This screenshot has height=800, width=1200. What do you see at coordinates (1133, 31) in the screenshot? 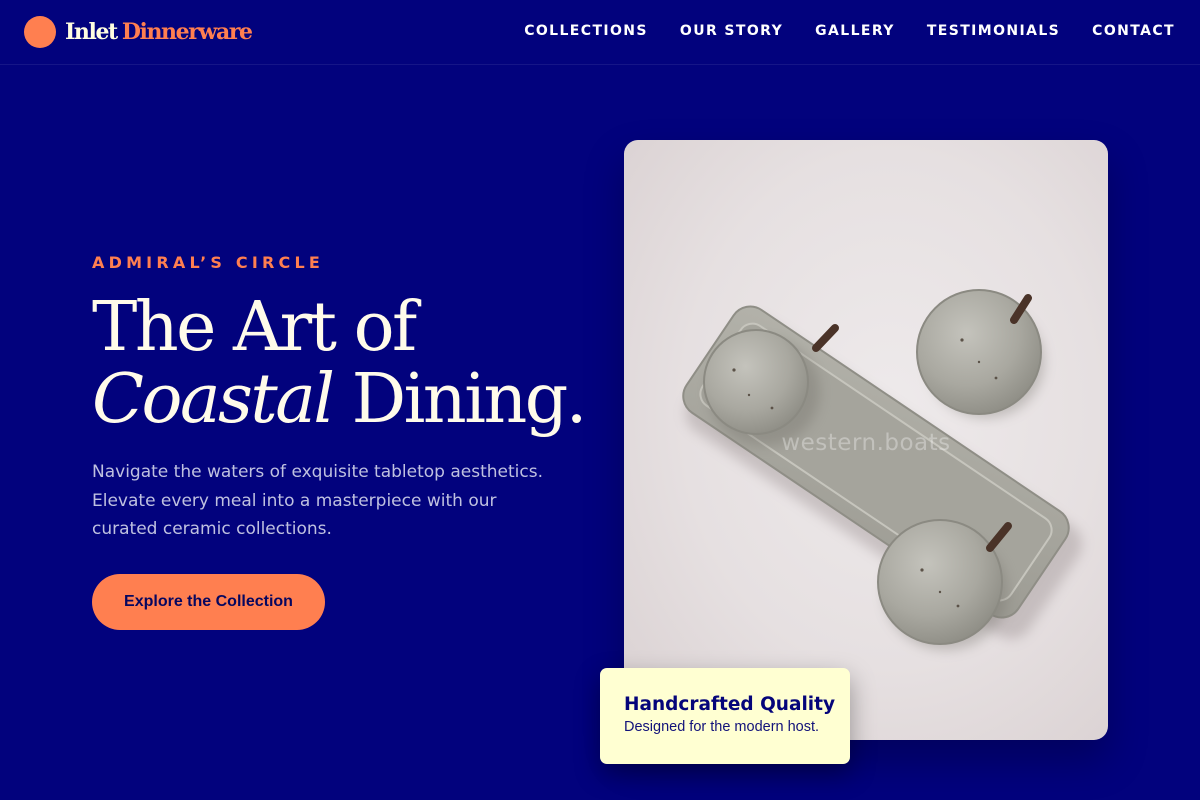
I see `nav-link-contact: CONTACT` at bounding box center [1133, 31].